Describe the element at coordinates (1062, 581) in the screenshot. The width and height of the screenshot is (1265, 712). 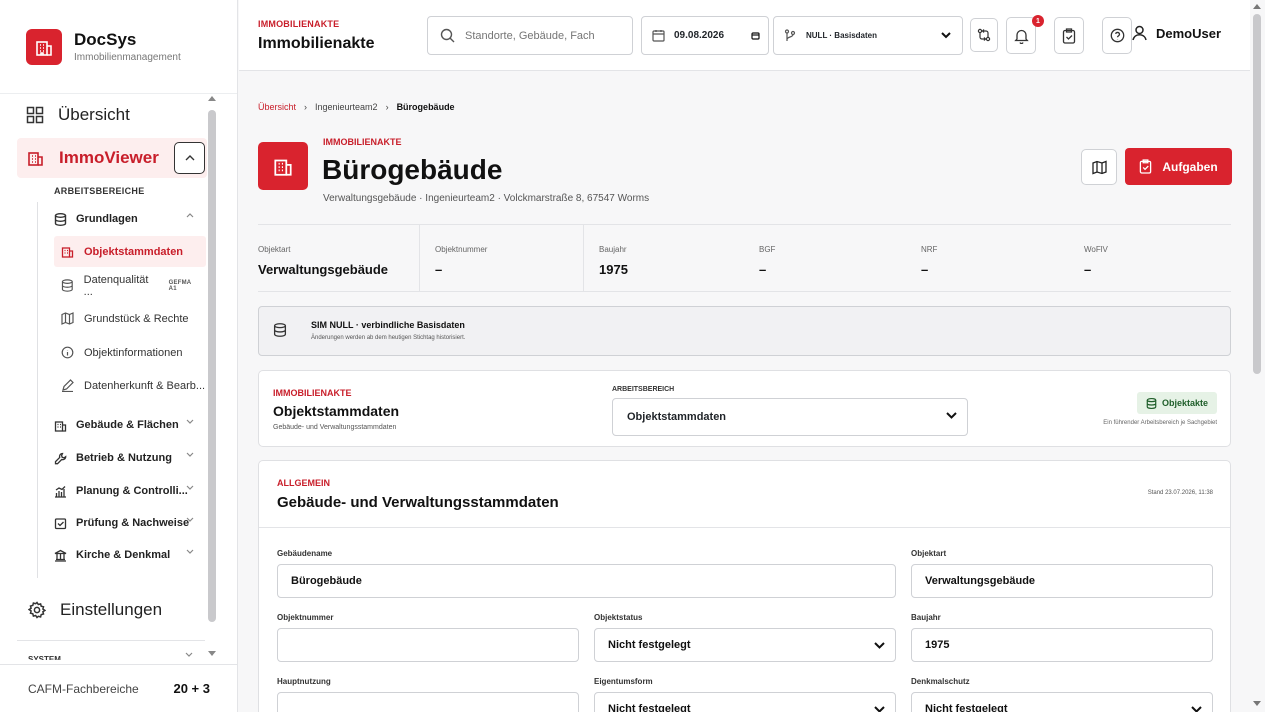
I see `objektart-input: Verwaltungsgebäude` at that location.